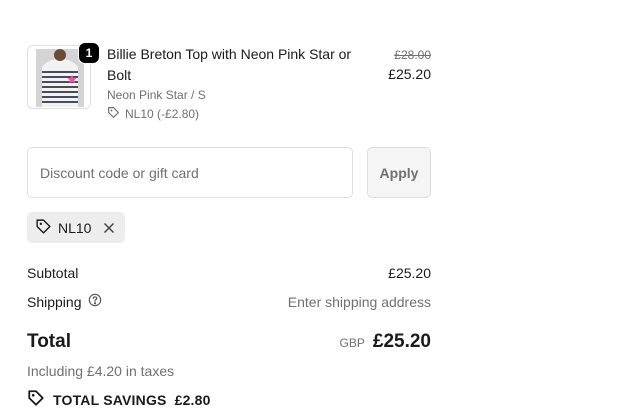  Describe the element at coordinates (49, 341) in the screenshot. I see `total-label: Total` at that location.